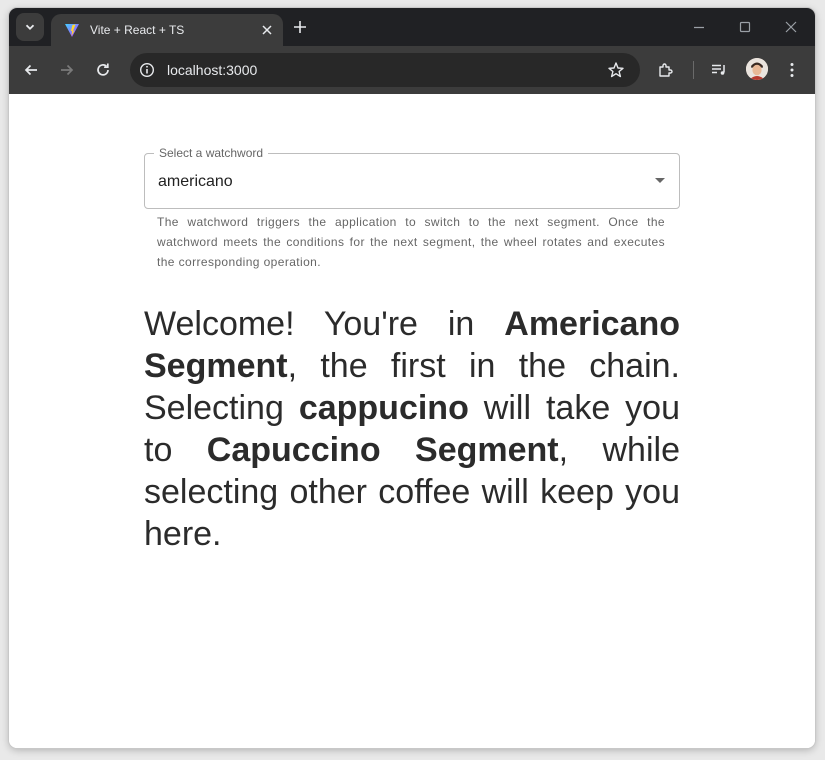 The image size is (825, 760). I want to click on address-bar: localhost:3000, so click(385, 70).